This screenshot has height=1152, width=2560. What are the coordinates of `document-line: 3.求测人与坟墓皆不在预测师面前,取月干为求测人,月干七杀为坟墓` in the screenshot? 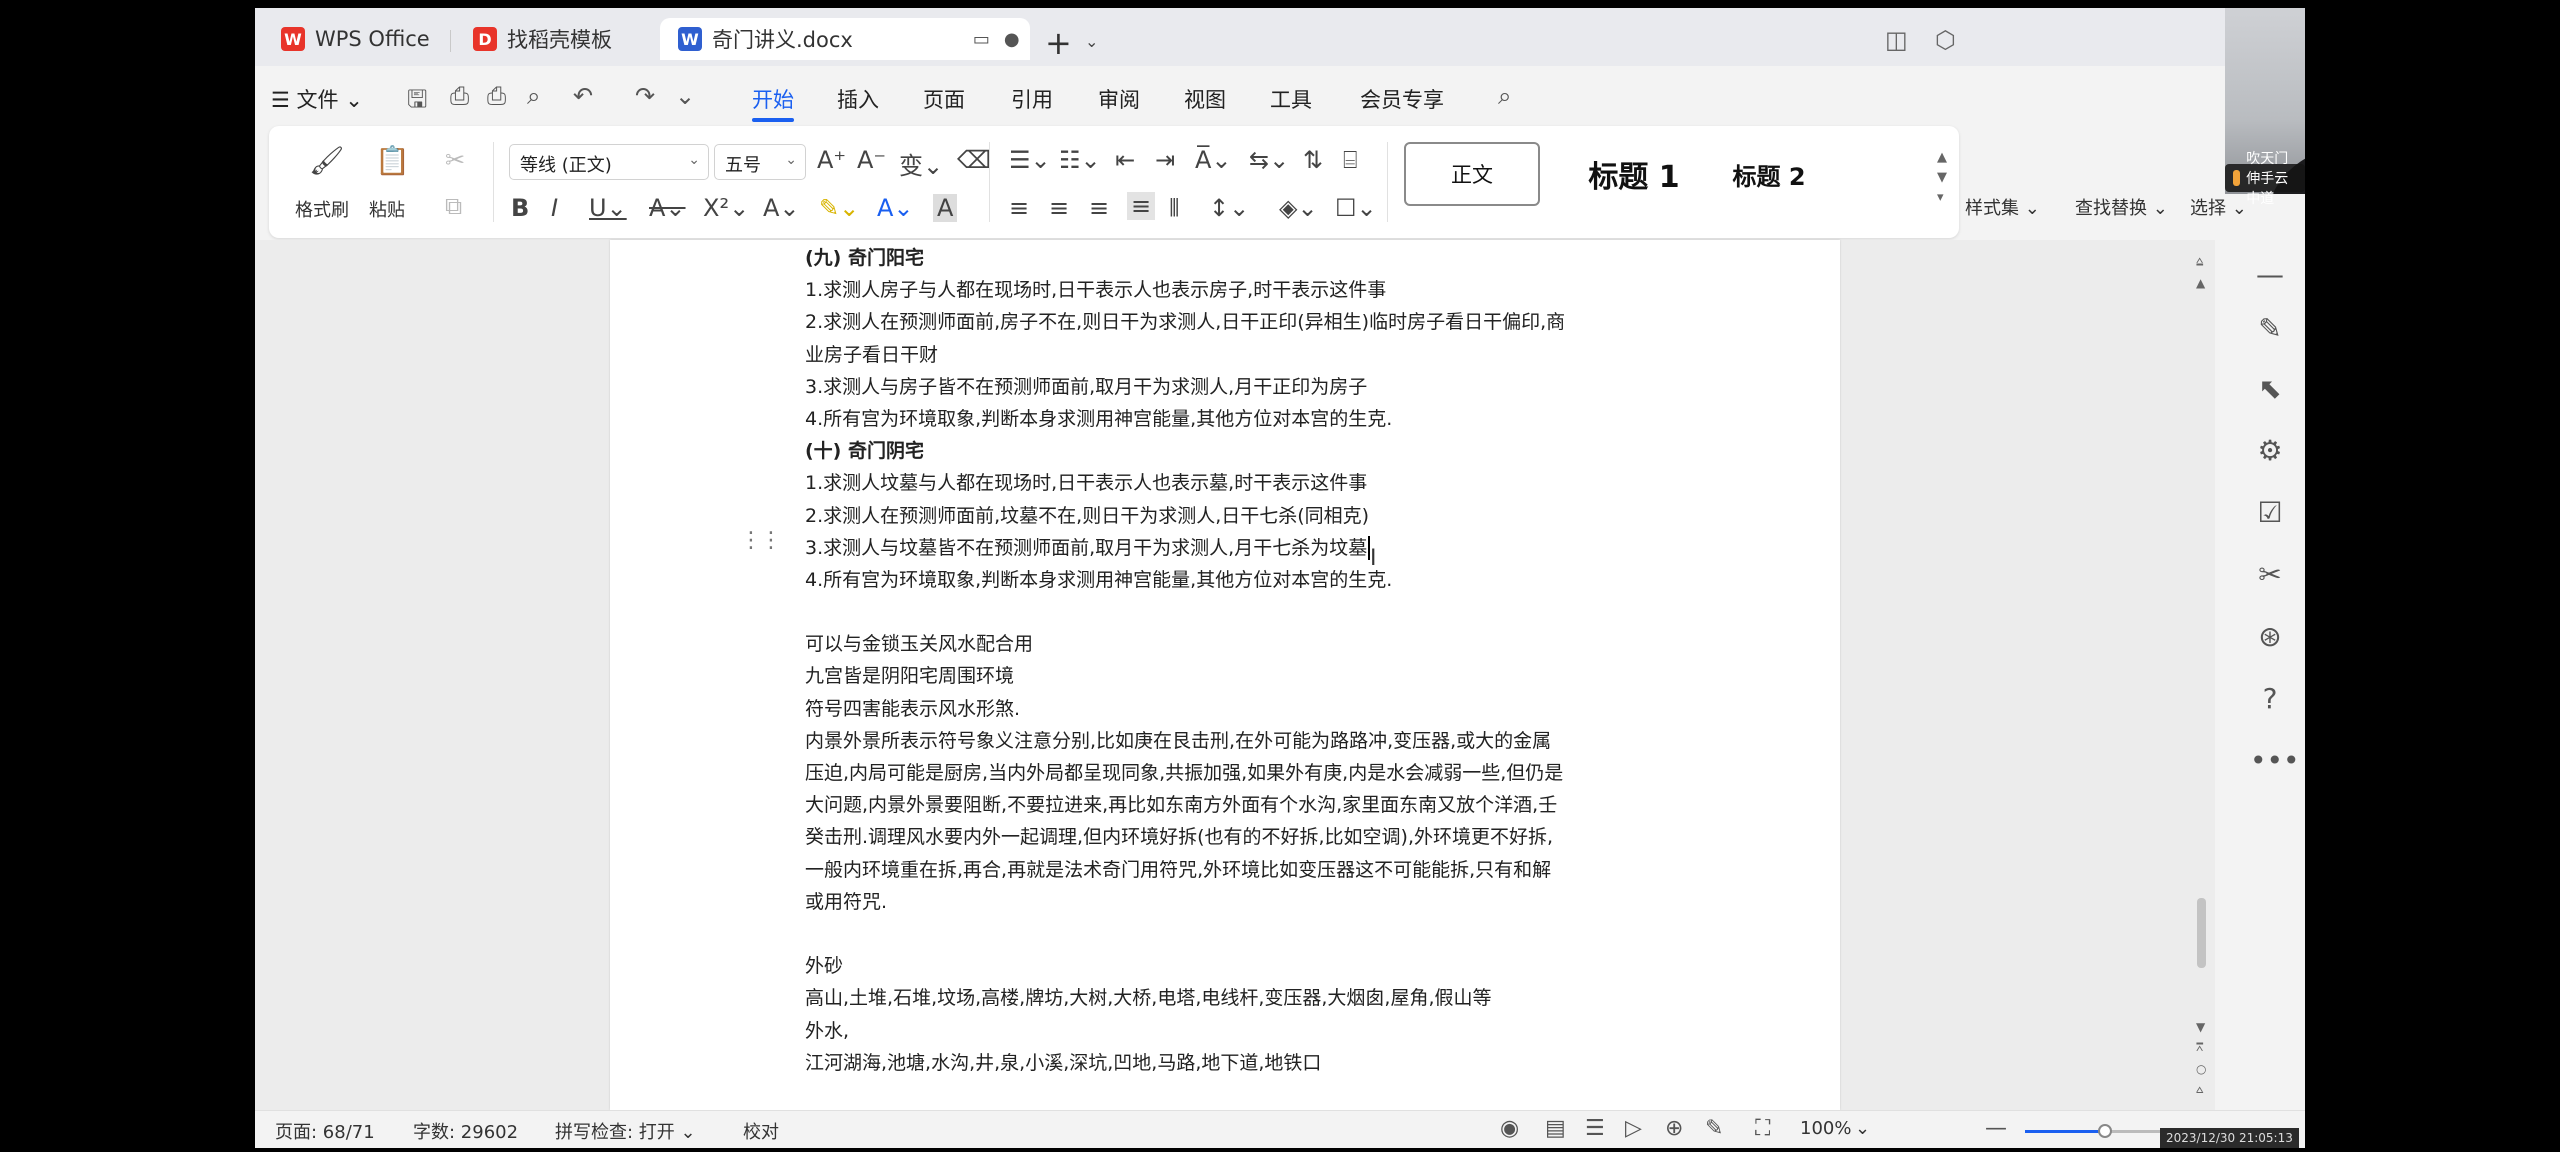 It's located at (1245, 548).